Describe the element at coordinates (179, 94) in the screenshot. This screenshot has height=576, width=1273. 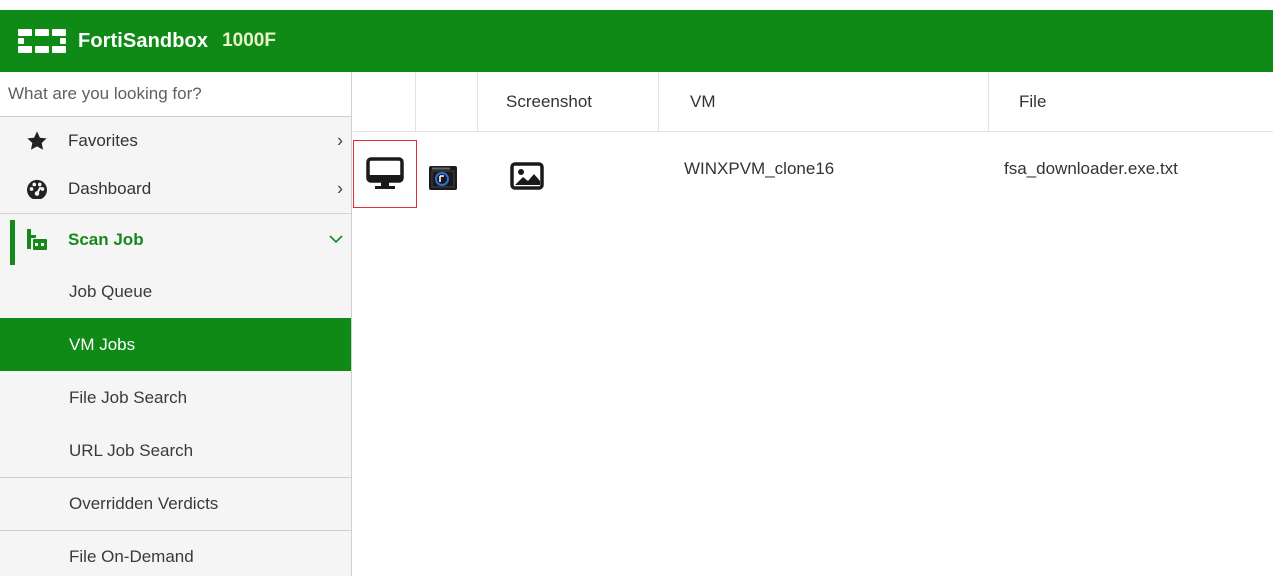
I see `search-input` at that location.